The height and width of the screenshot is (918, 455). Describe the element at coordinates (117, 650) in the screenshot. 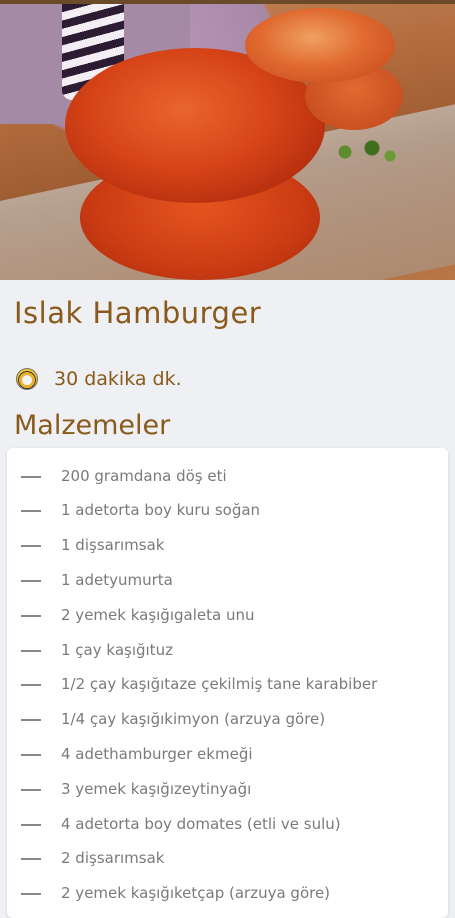

I see `ingredient-text: 1 çay kaşığıtuz` at that location.